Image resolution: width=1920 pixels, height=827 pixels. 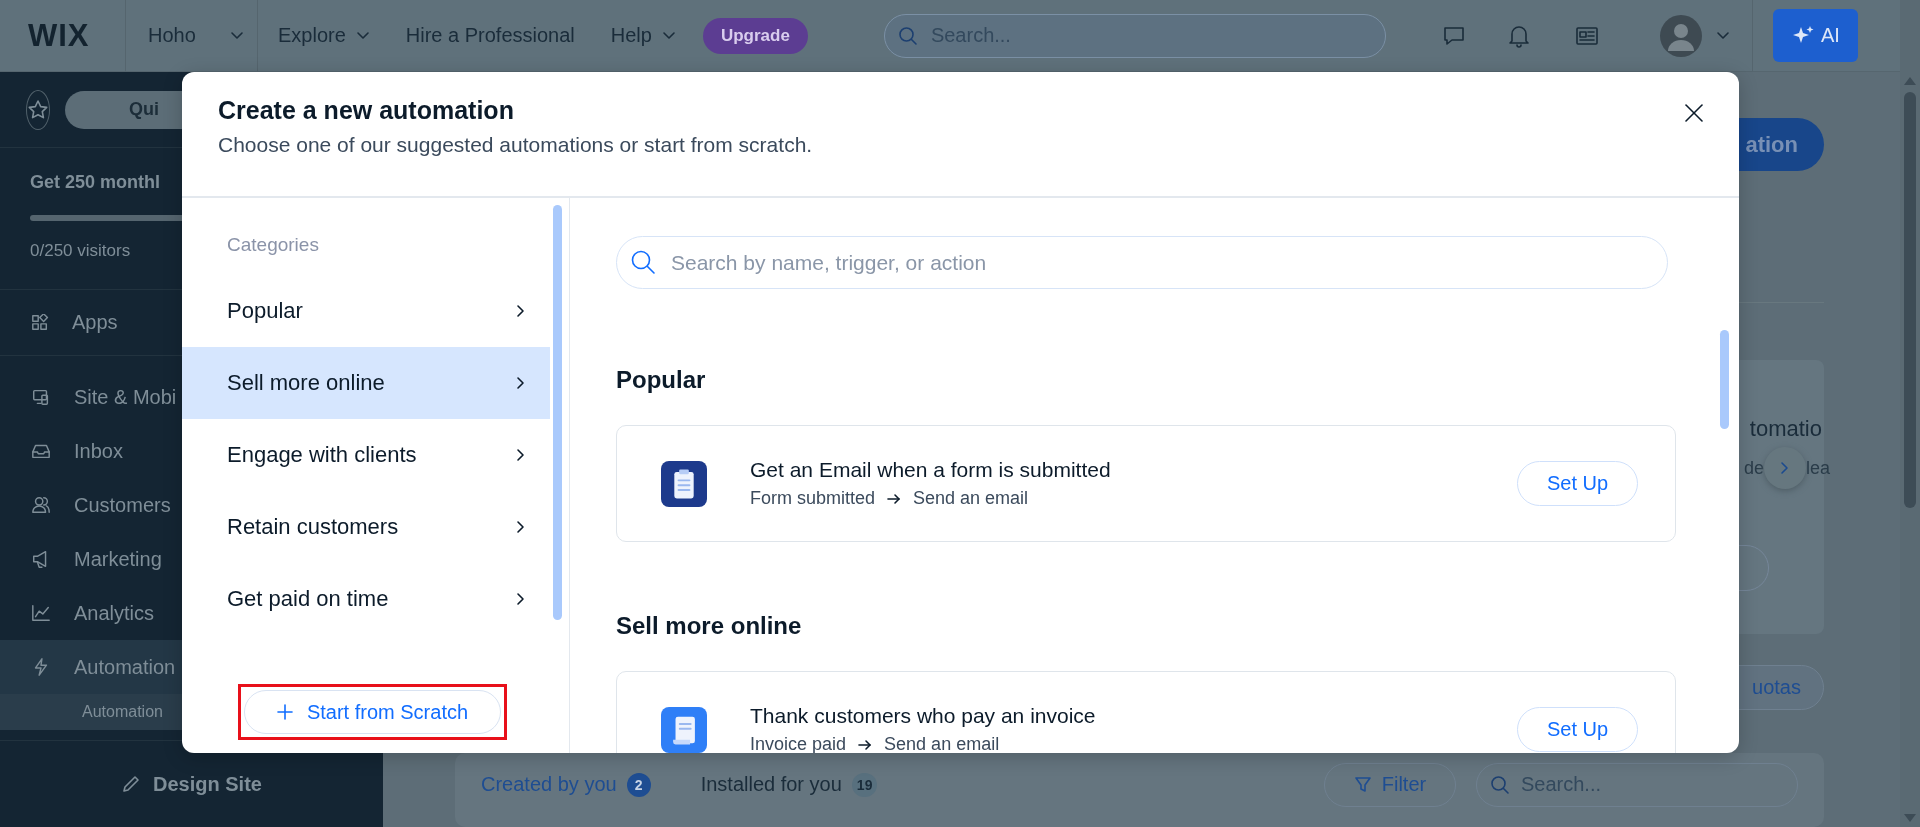 I want to click on trigger-text: Form submitted, so click(x=813, y=498).